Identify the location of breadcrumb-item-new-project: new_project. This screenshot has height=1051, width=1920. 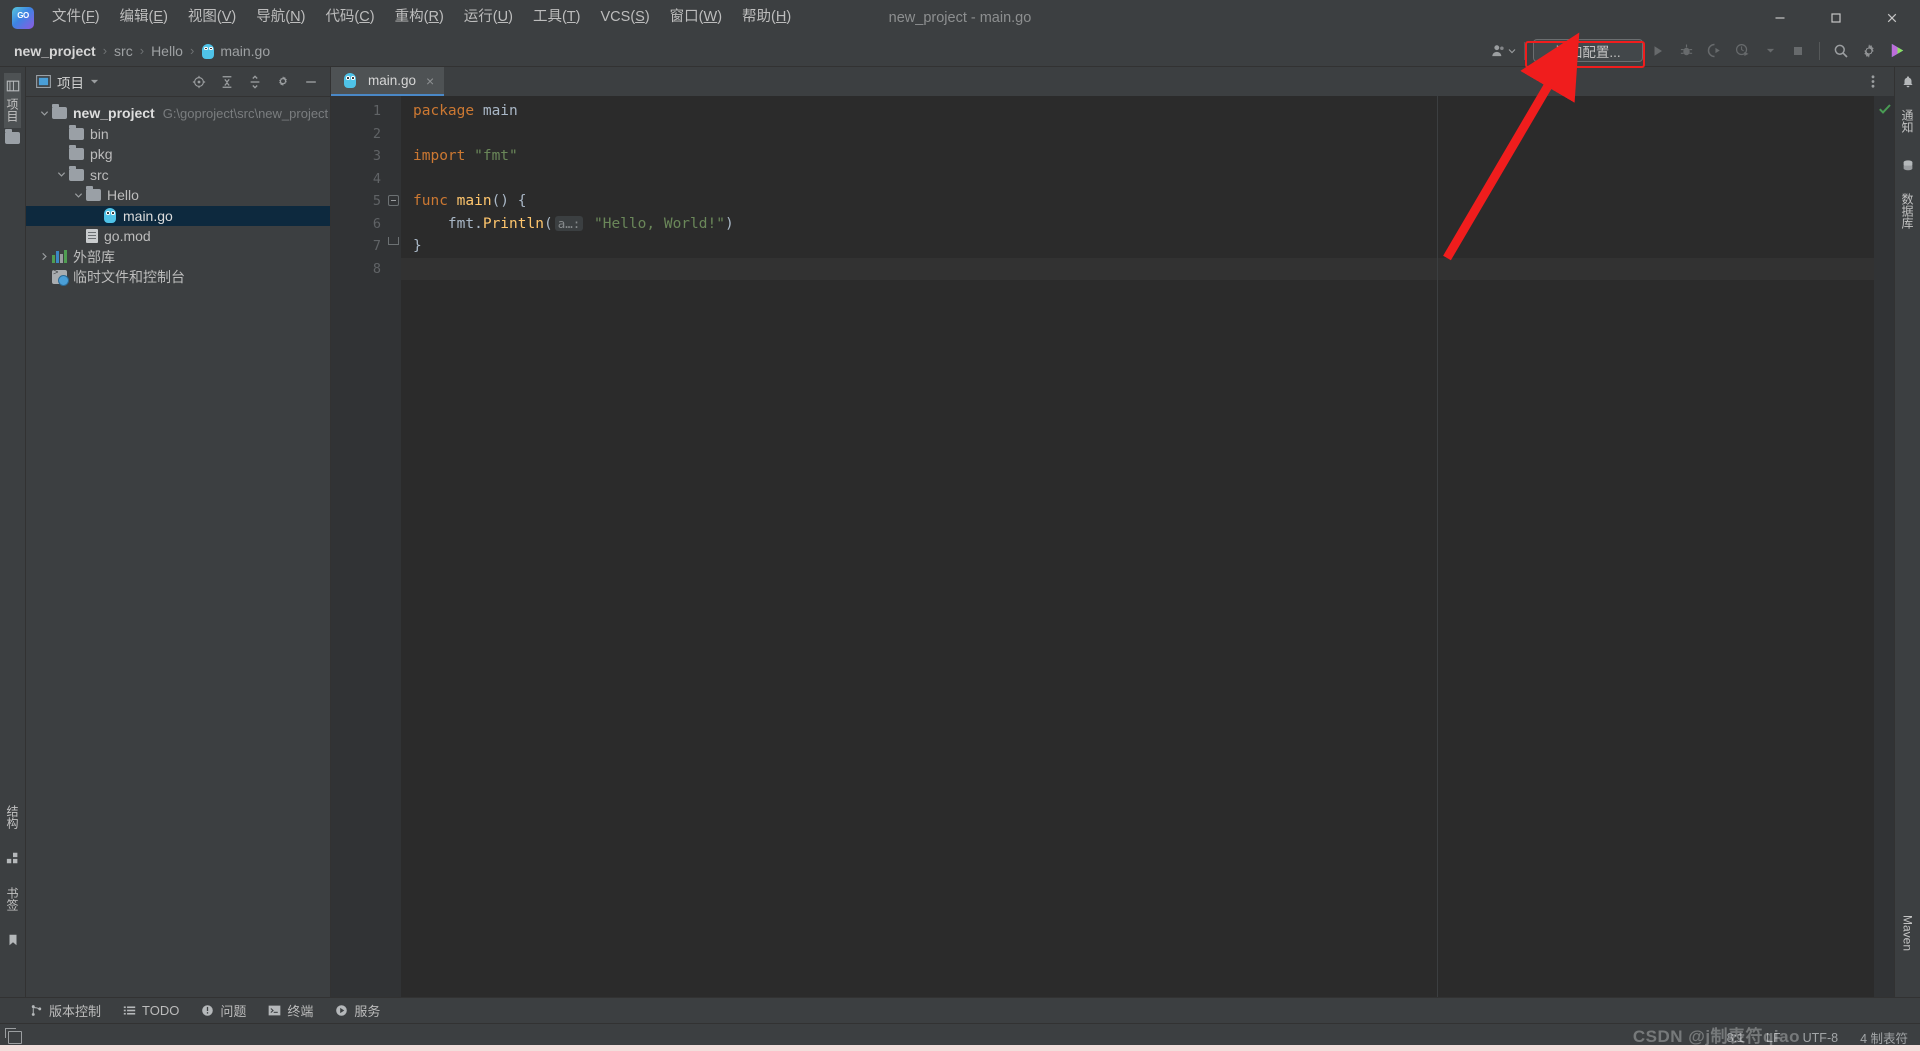
(55, 51).